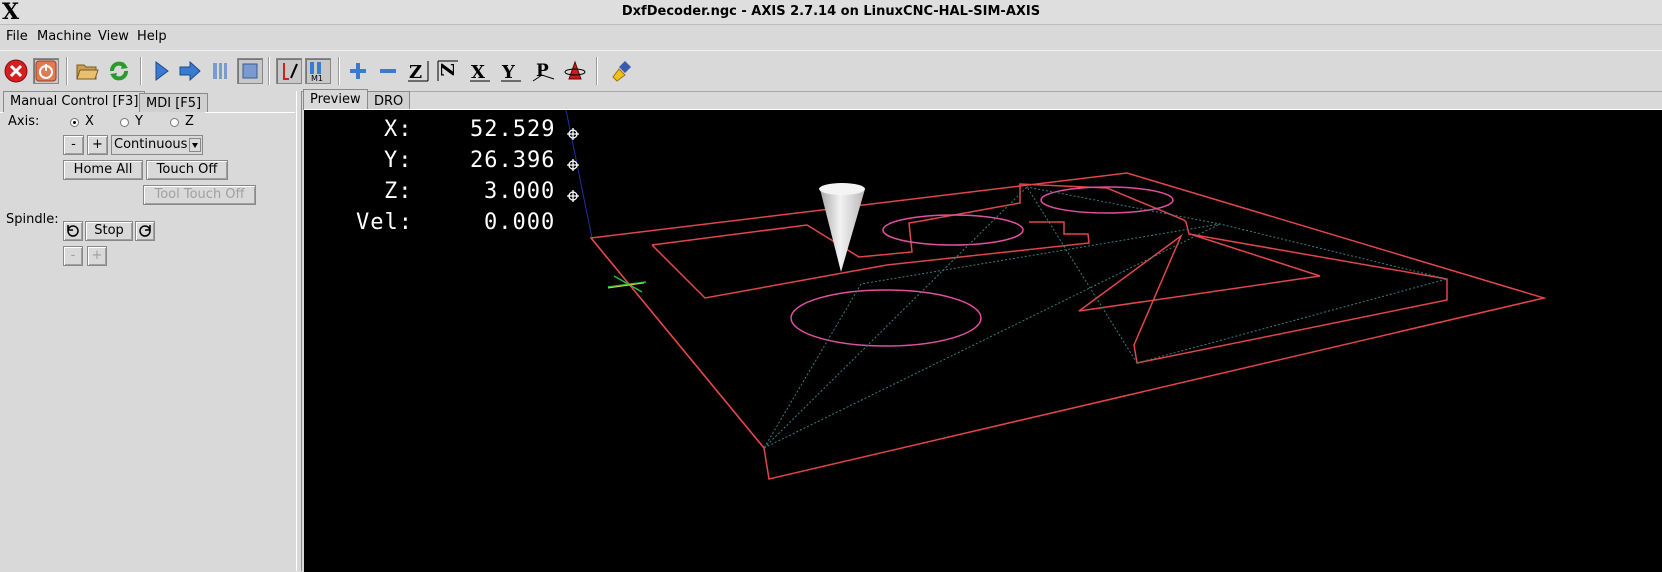 The width and height of the screenshot is (1662, 572). What do you see at coordinates (573, 165) in the screenshot?
I see `homed-icons` at bounding box center [573, 165].